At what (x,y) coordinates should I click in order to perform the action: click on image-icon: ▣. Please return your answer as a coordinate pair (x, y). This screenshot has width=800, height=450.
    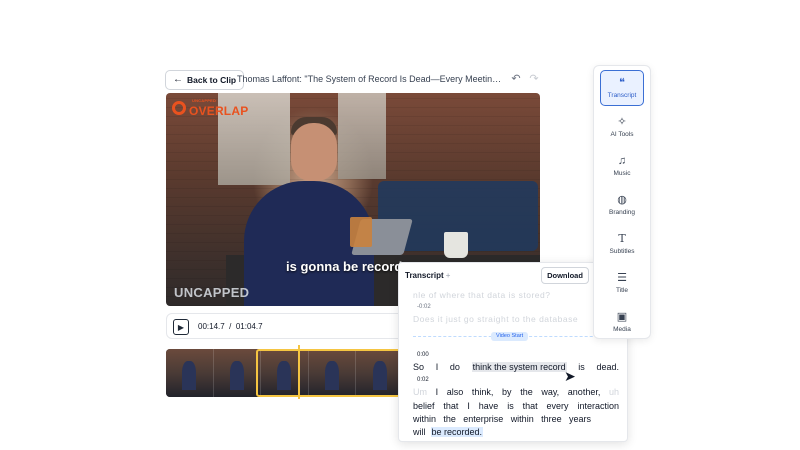
    Looking at the image, I should click on (622, 317).